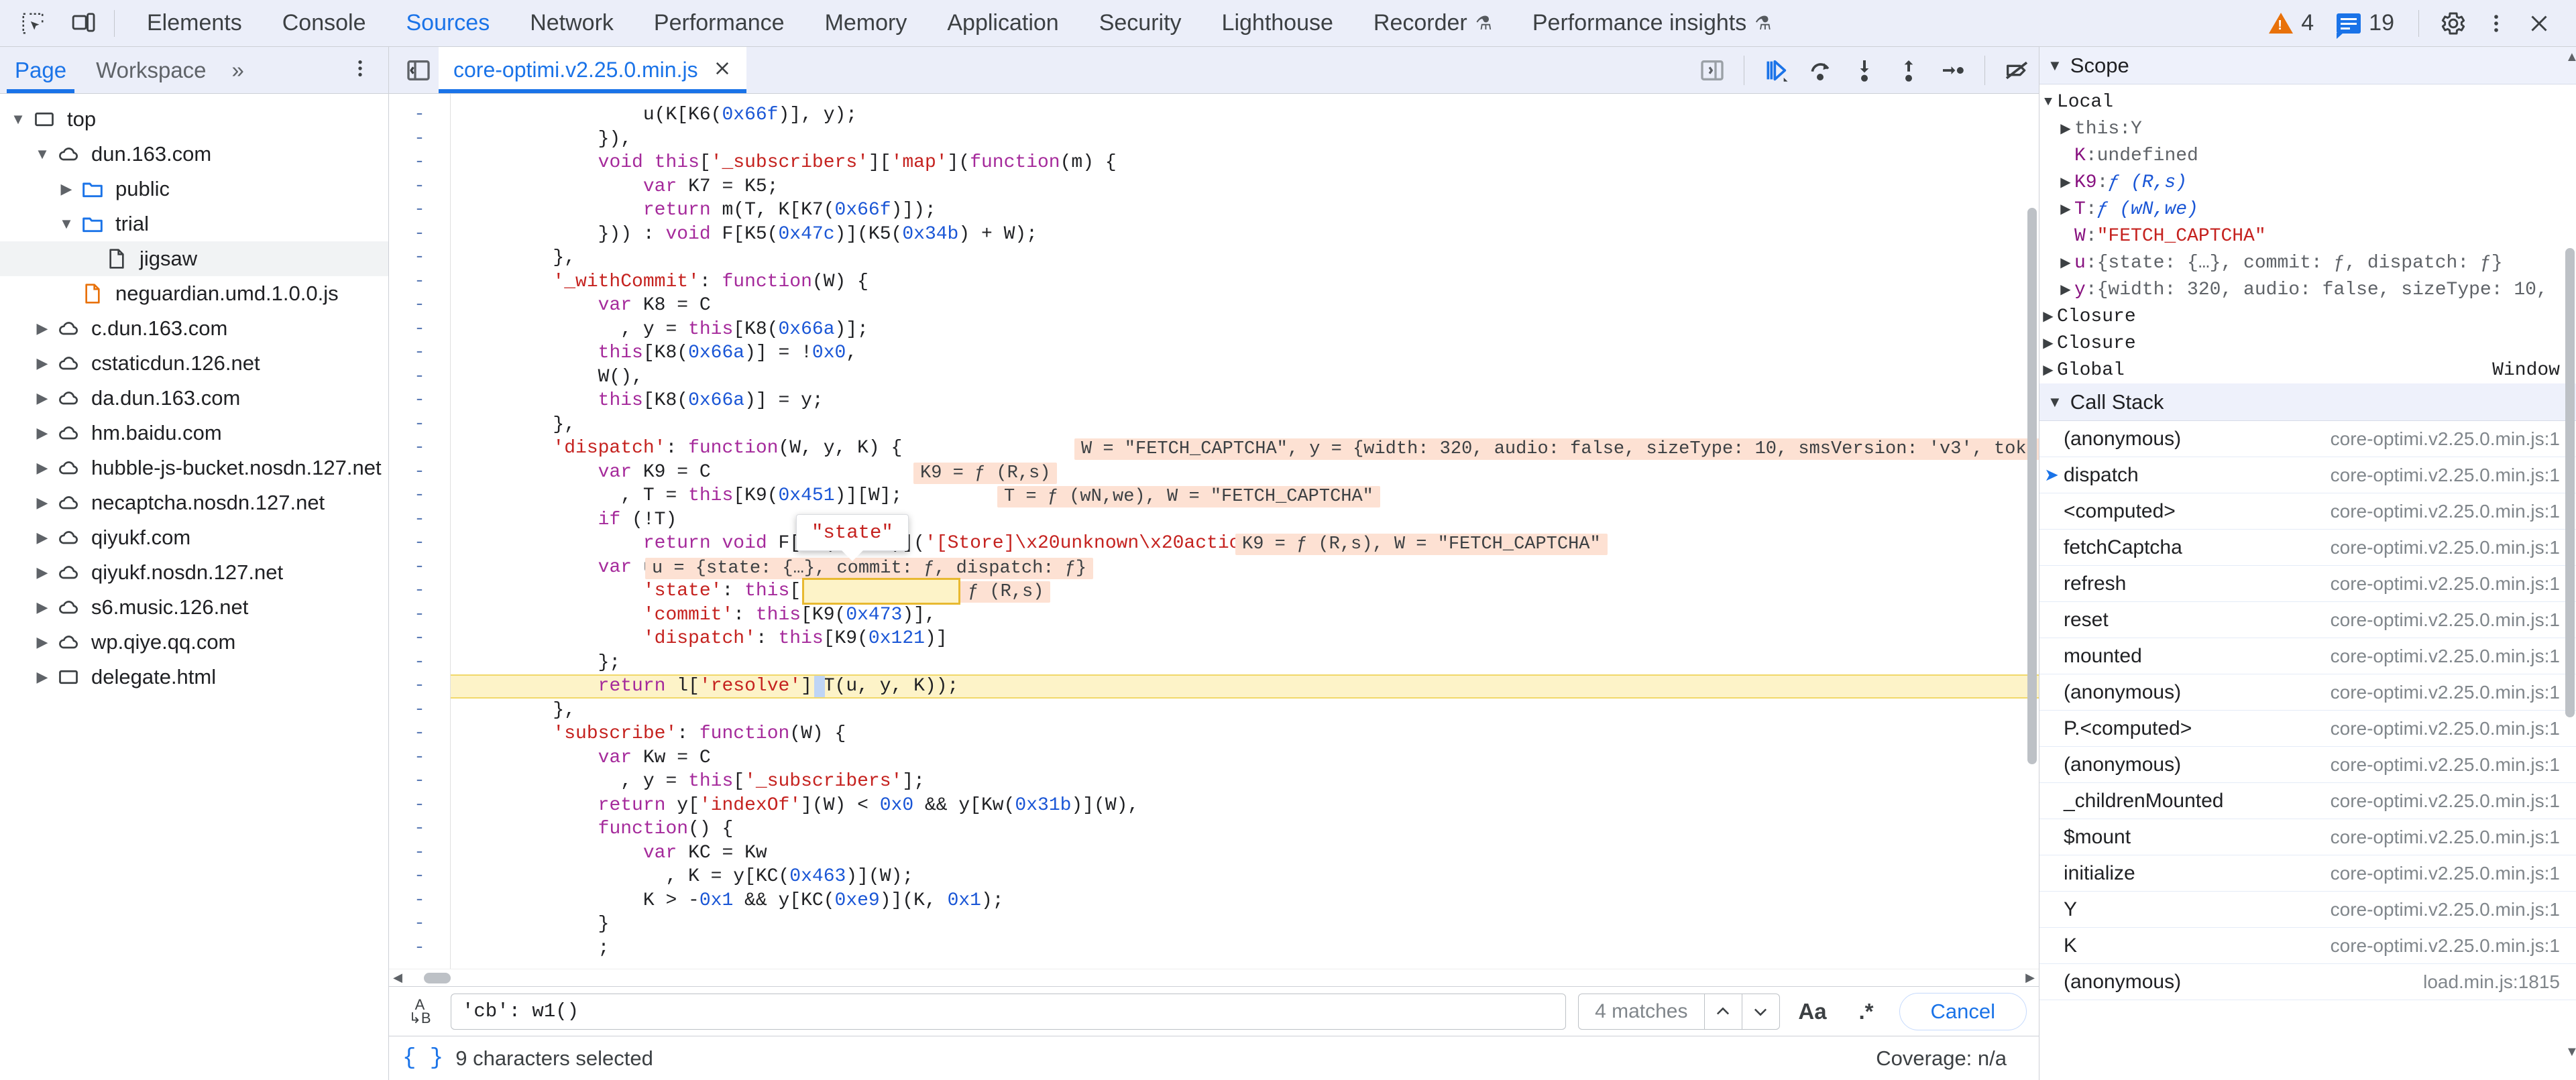 The width and height of the screenshot is (2576, 1080). I want to click on navigator-more-options-icon, so click(368, 70).